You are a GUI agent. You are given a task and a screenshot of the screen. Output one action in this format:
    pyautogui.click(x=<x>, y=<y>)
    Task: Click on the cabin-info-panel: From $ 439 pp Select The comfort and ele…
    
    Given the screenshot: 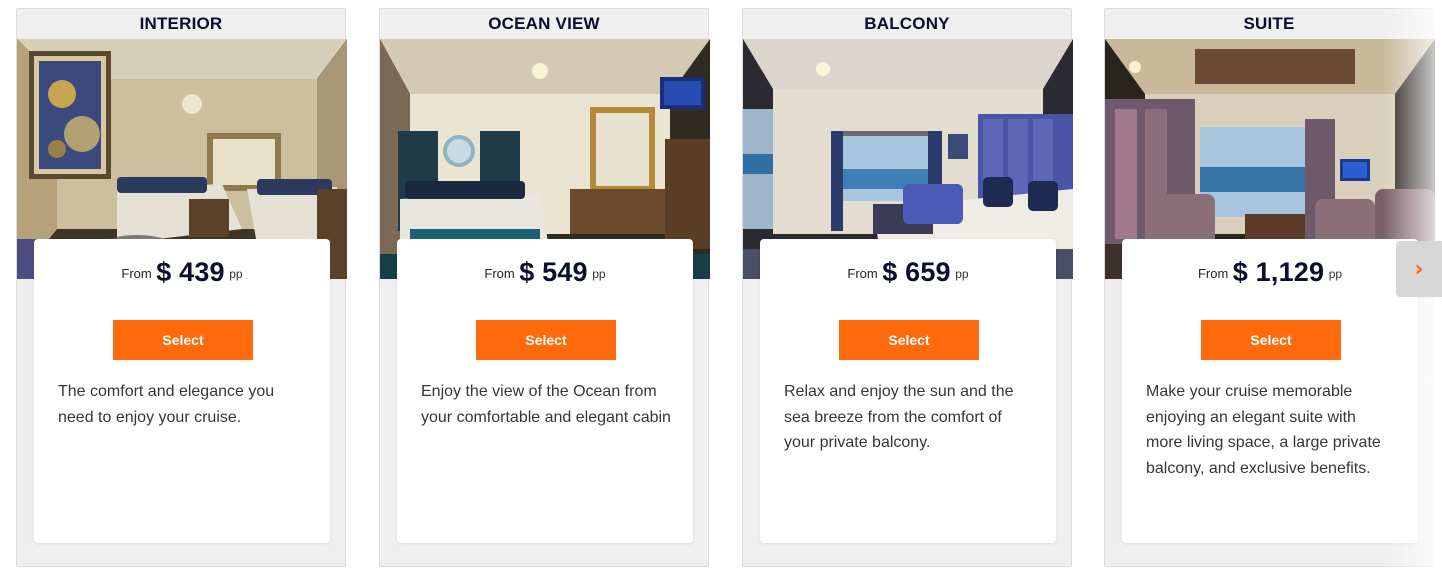 What is the action you would take?
    pyautogui.click(x=182, y=391)
    